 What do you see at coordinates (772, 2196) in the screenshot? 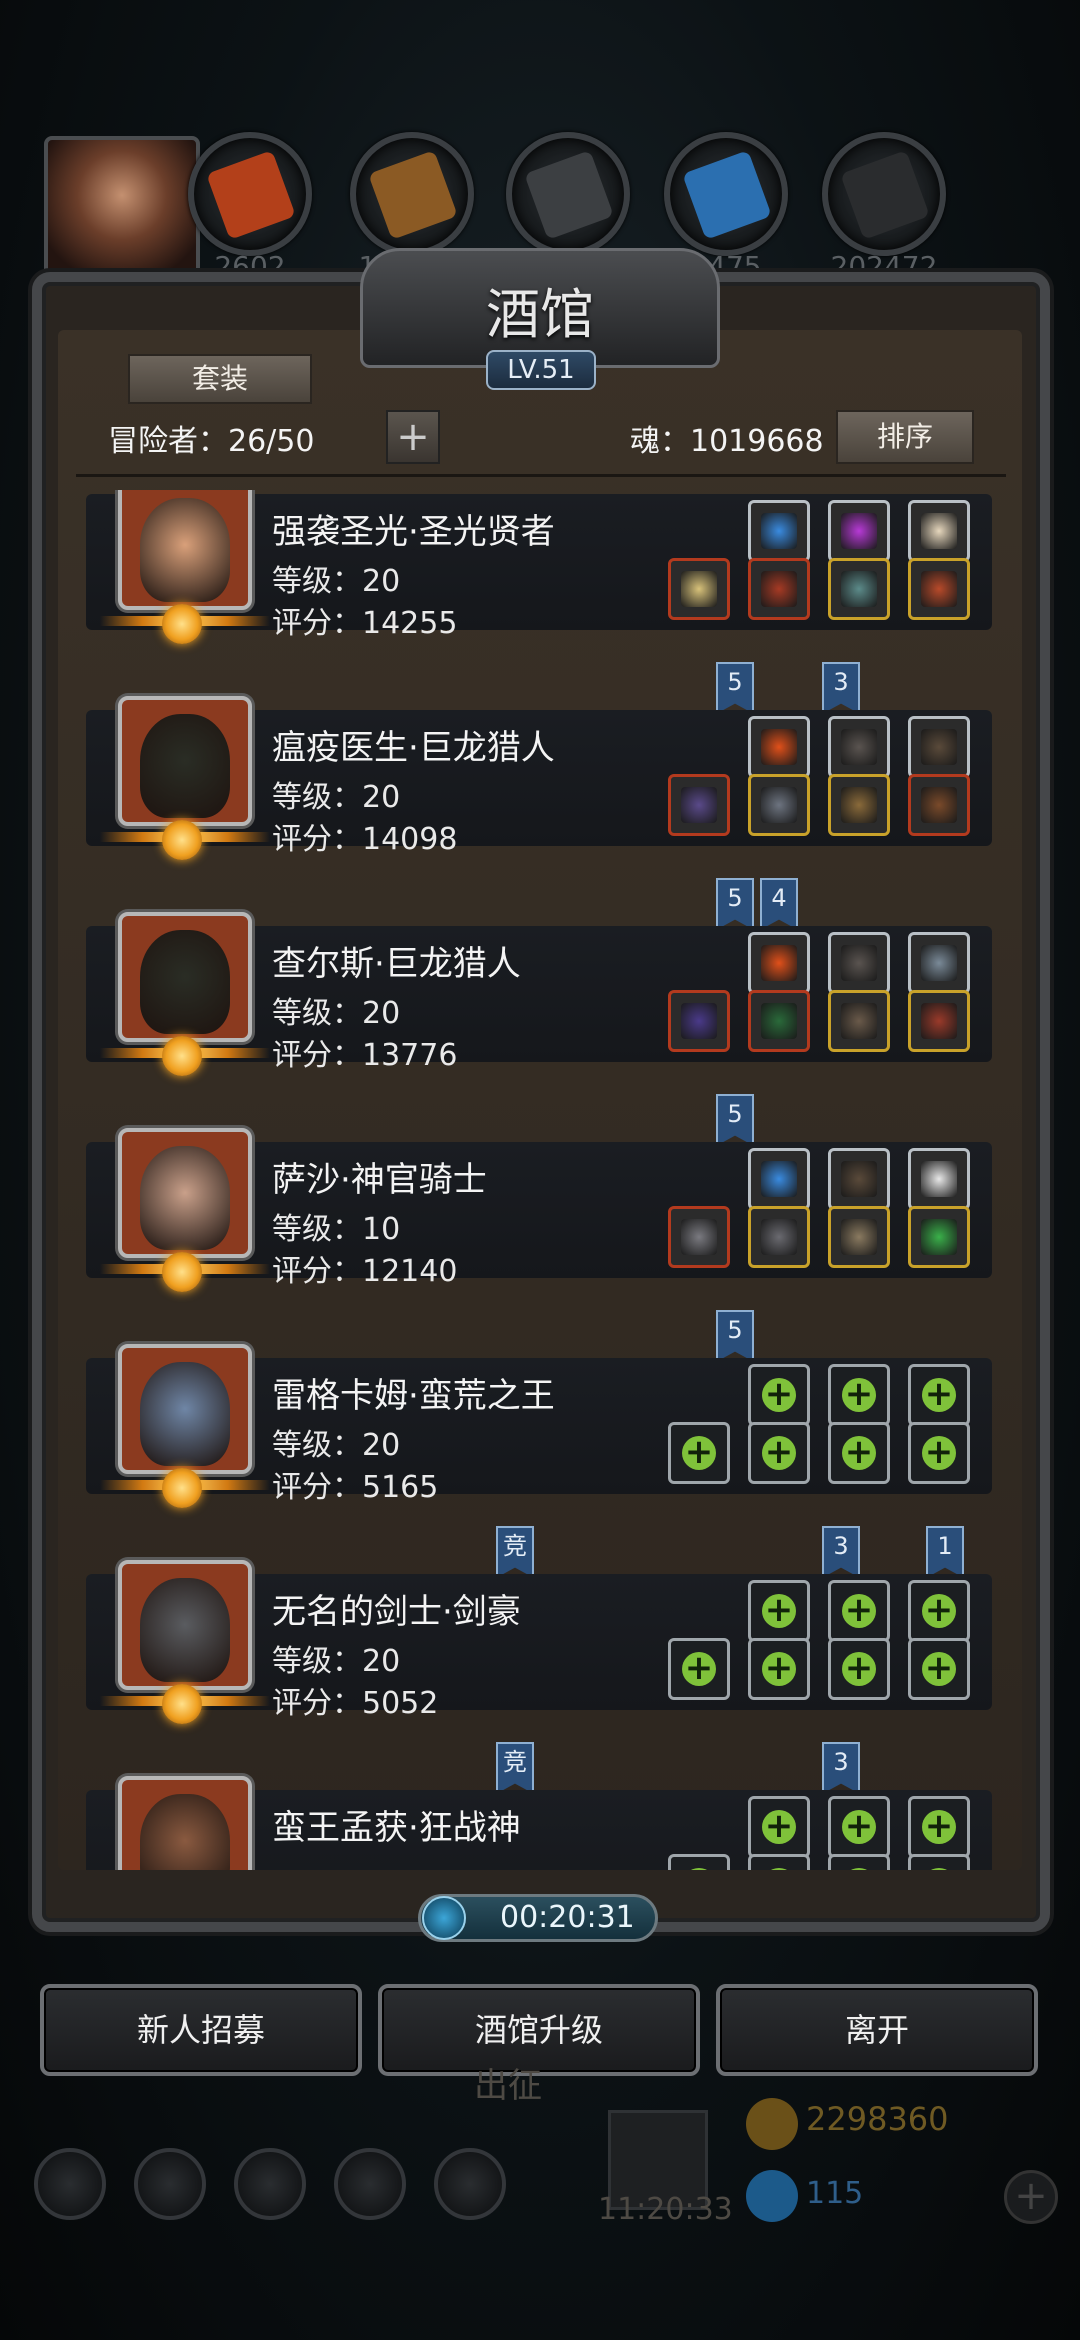
I see `gem-icon` at bounding box center [772, 2196].